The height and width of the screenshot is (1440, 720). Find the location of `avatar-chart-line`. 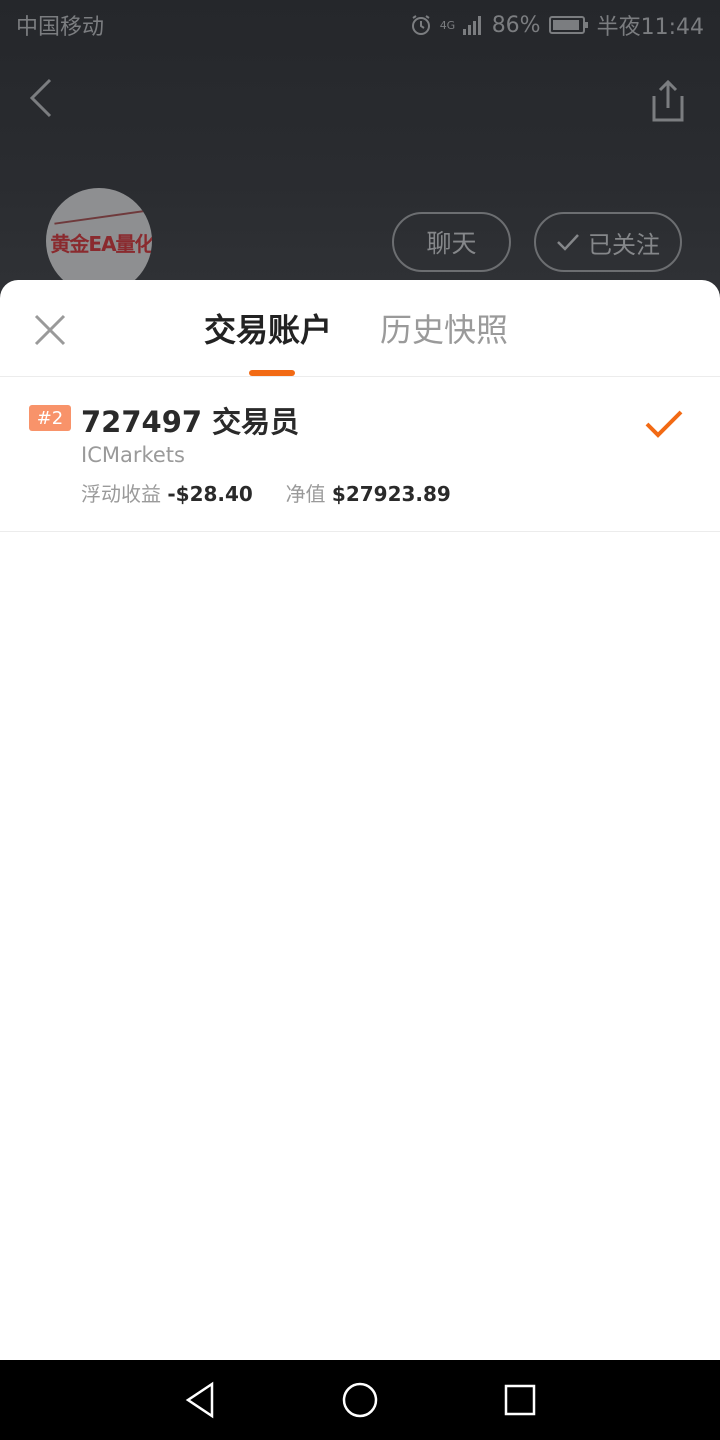

avatar-chart-line is located at coordinates (102, 217).